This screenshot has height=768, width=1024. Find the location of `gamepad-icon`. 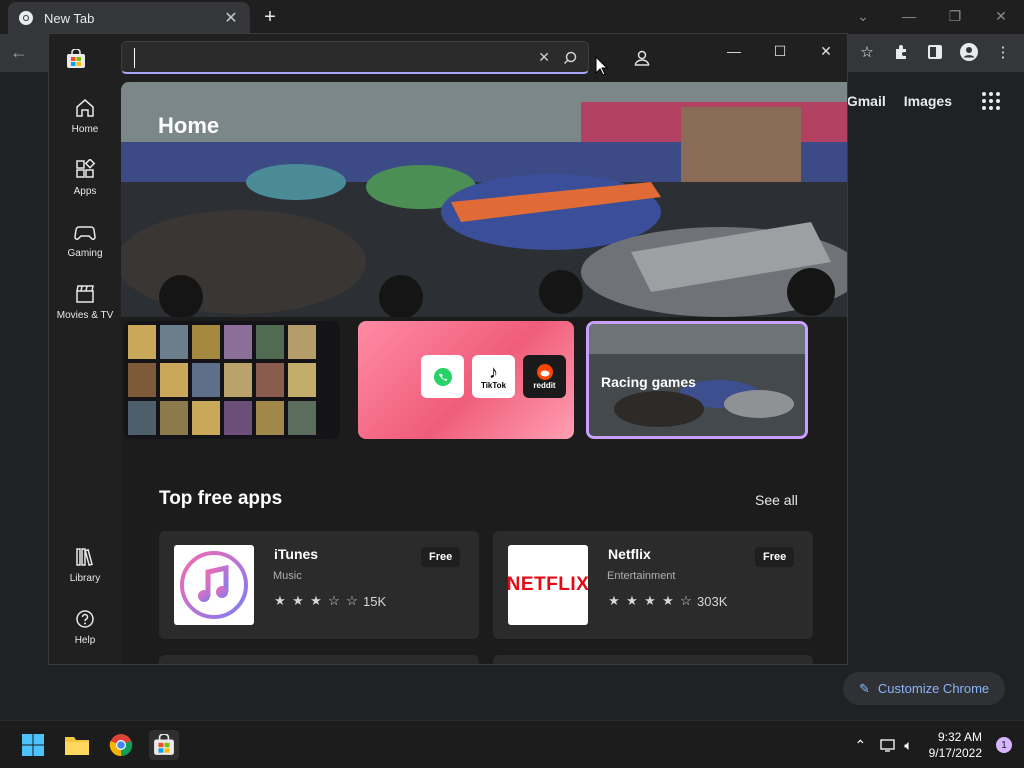

gamepad-icon is located at coordinates (85, 233).